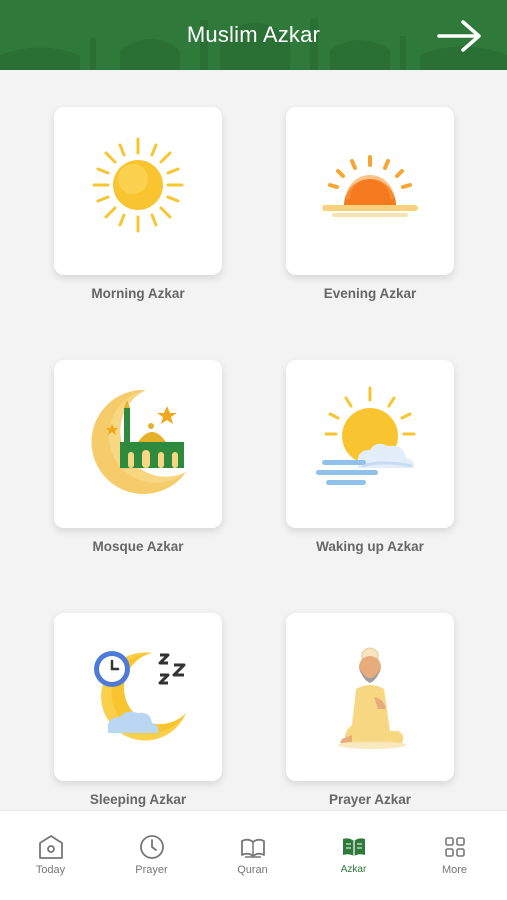 The height and width of the screenshot is (900, 507). I want to click on nav-prayer-label: Prayer, so click(151, 870).